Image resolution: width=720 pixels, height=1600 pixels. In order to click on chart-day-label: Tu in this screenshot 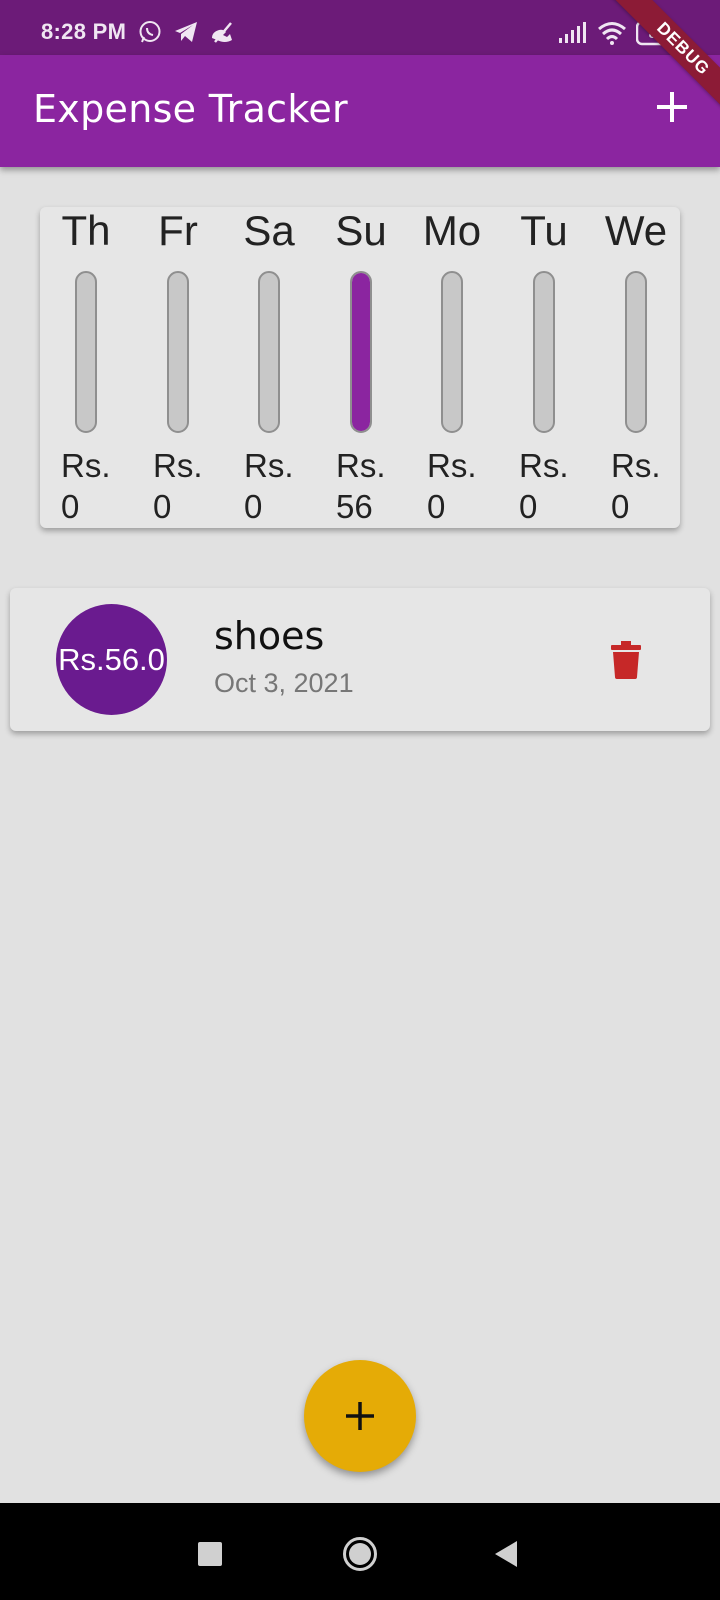, I will do `click(544, 230)`.